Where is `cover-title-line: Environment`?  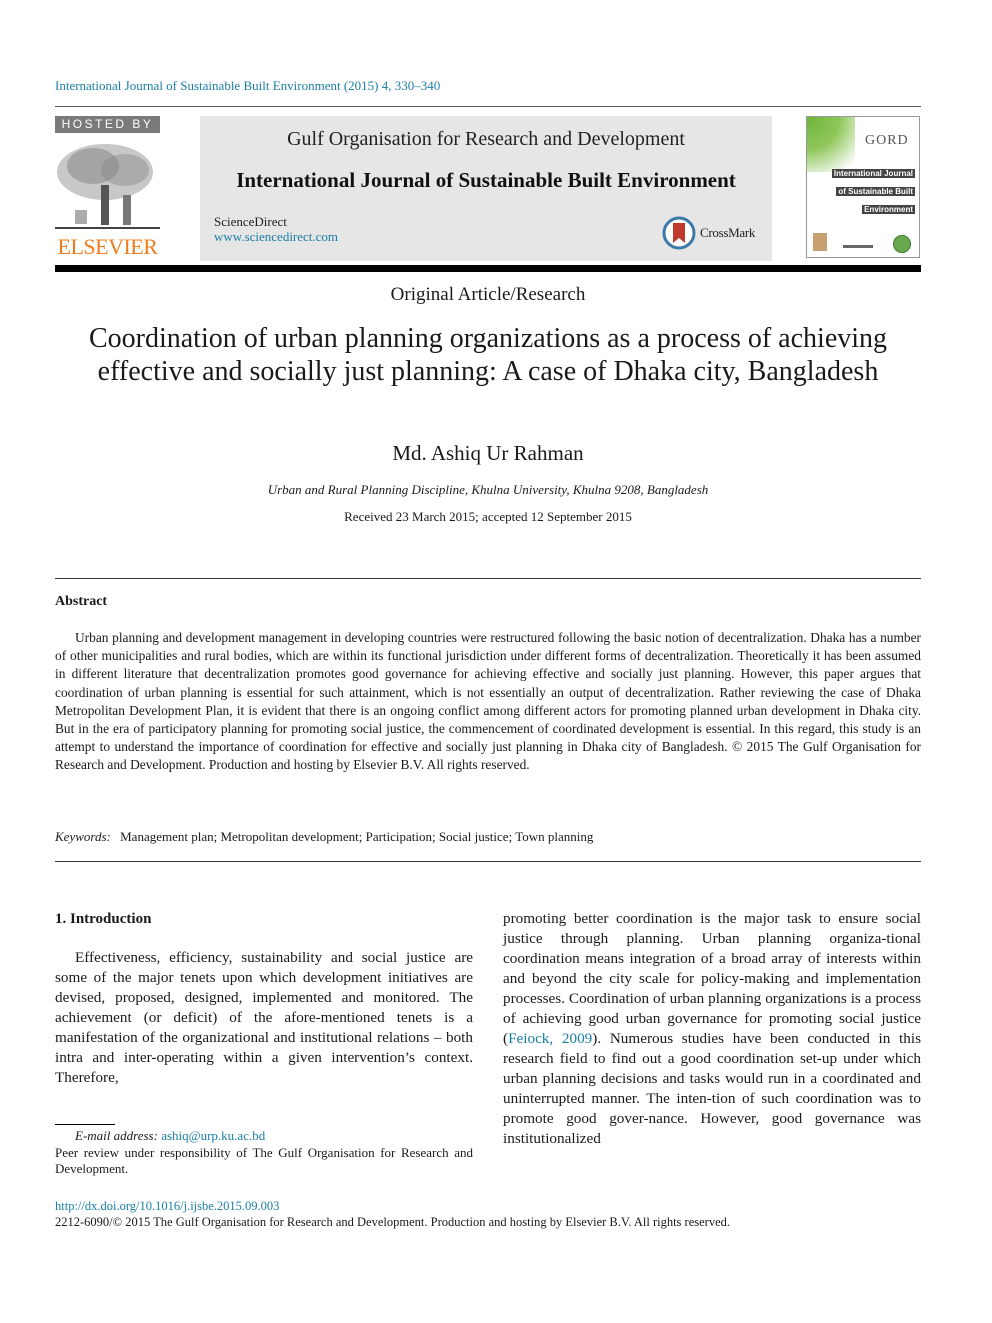 cover-title-line: Environment is located at coordinates (888, 209).